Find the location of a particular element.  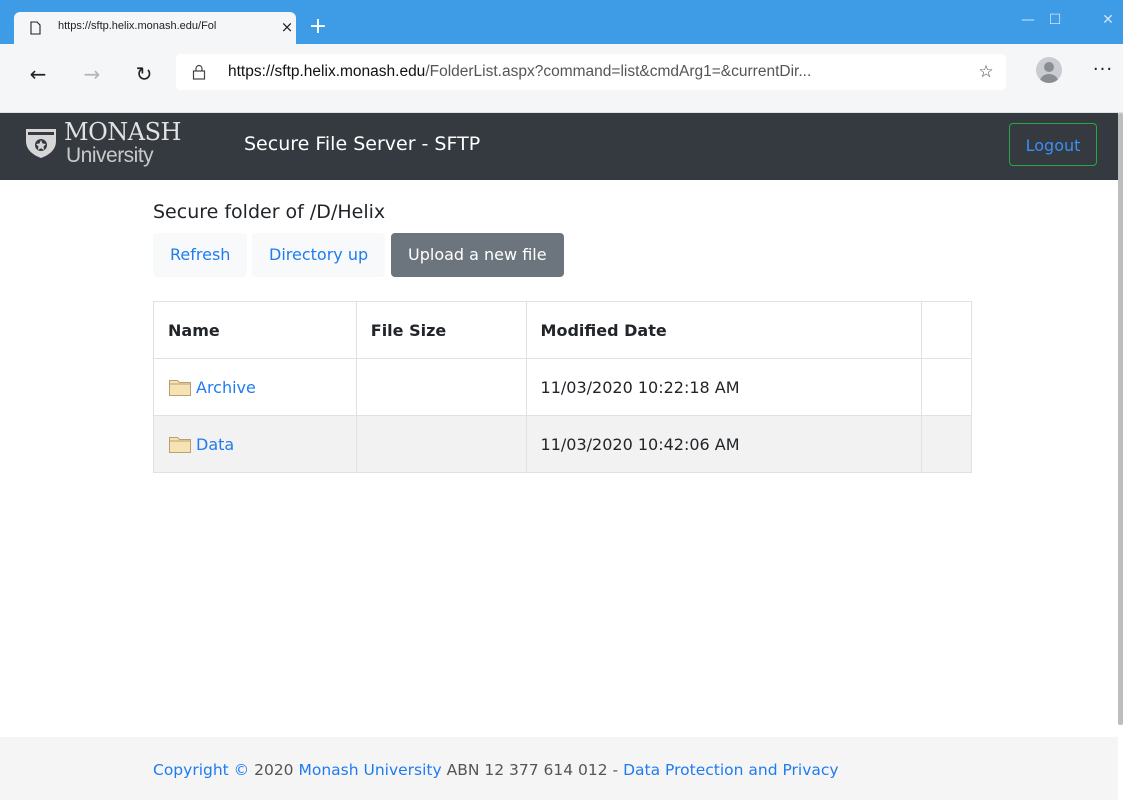

refresh-button: Refresh is located at coordinates (200, 255).